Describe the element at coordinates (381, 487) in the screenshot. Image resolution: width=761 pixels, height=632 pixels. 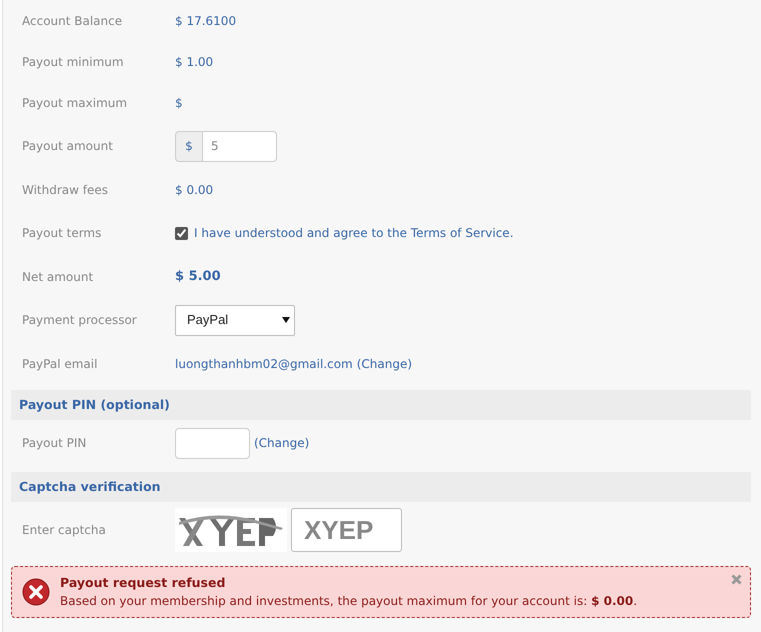
I see `section-header: Captcha verification` at that location.